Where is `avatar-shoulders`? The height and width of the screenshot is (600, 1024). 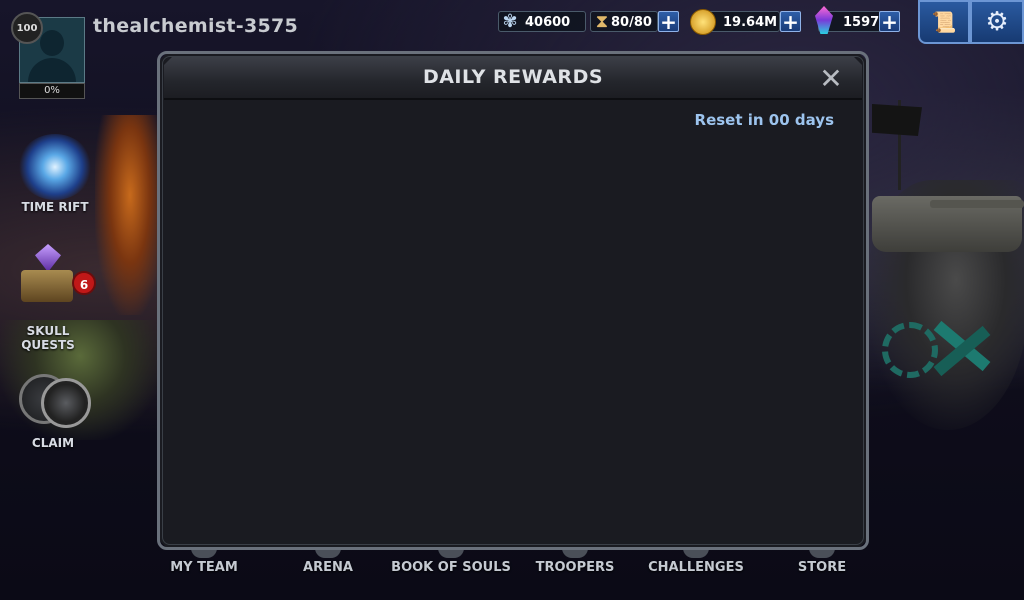 avatar-shoulders is located at coordinates (52, 70).